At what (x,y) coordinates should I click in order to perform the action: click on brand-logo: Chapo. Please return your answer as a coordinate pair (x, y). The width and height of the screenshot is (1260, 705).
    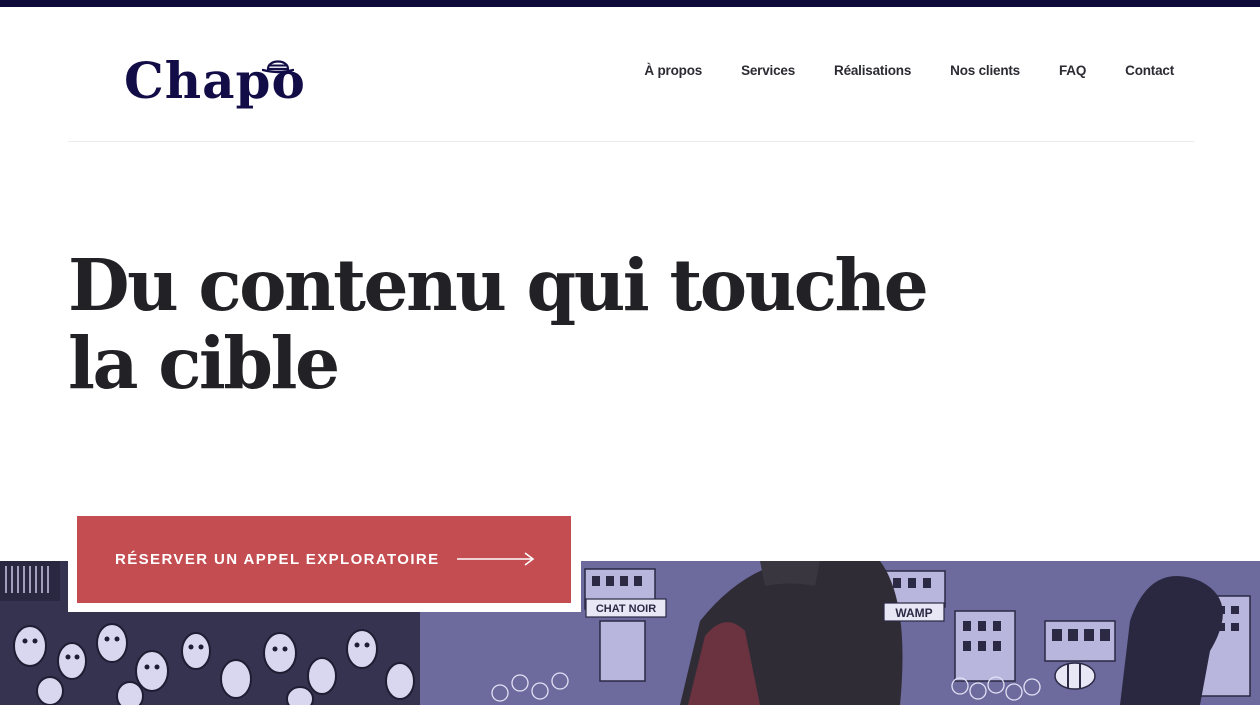
    Looking at the image, I should click on (219, 83).